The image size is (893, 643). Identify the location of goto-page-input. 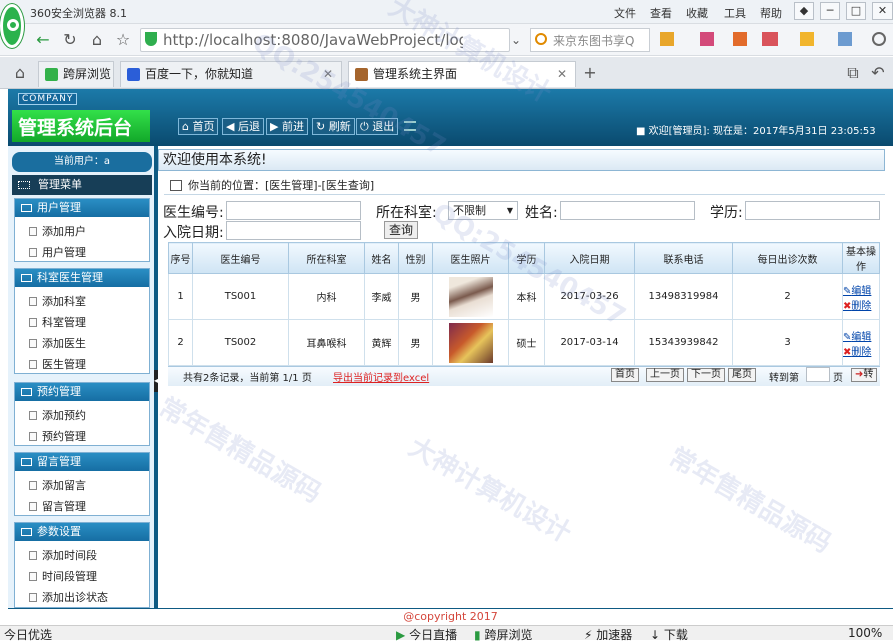
(818, 374).